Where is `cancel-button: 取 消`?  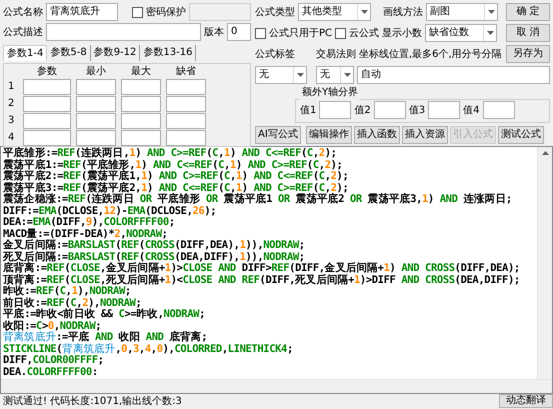
cancel-button: 取 消 is located at coordinates (528, 33).